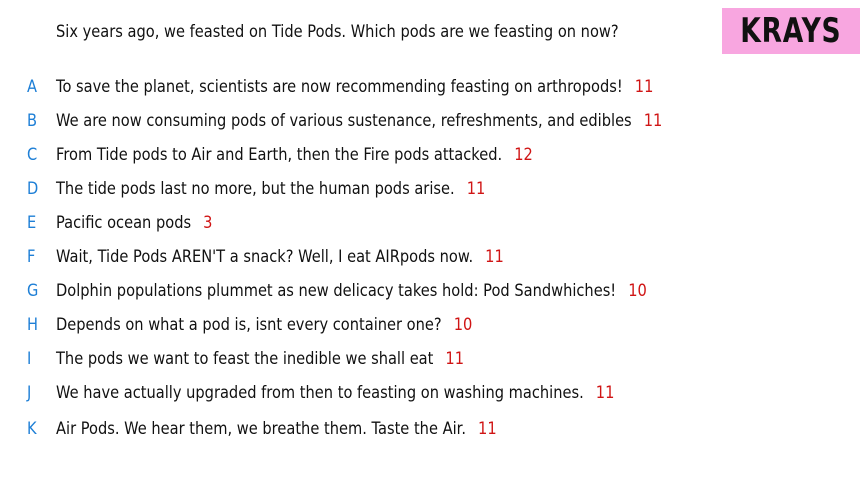 This screenshot has height=482, width=864. Describe the element at coordinates (208, 223) in the screenshot. I see `answer-score: 3` at that location.